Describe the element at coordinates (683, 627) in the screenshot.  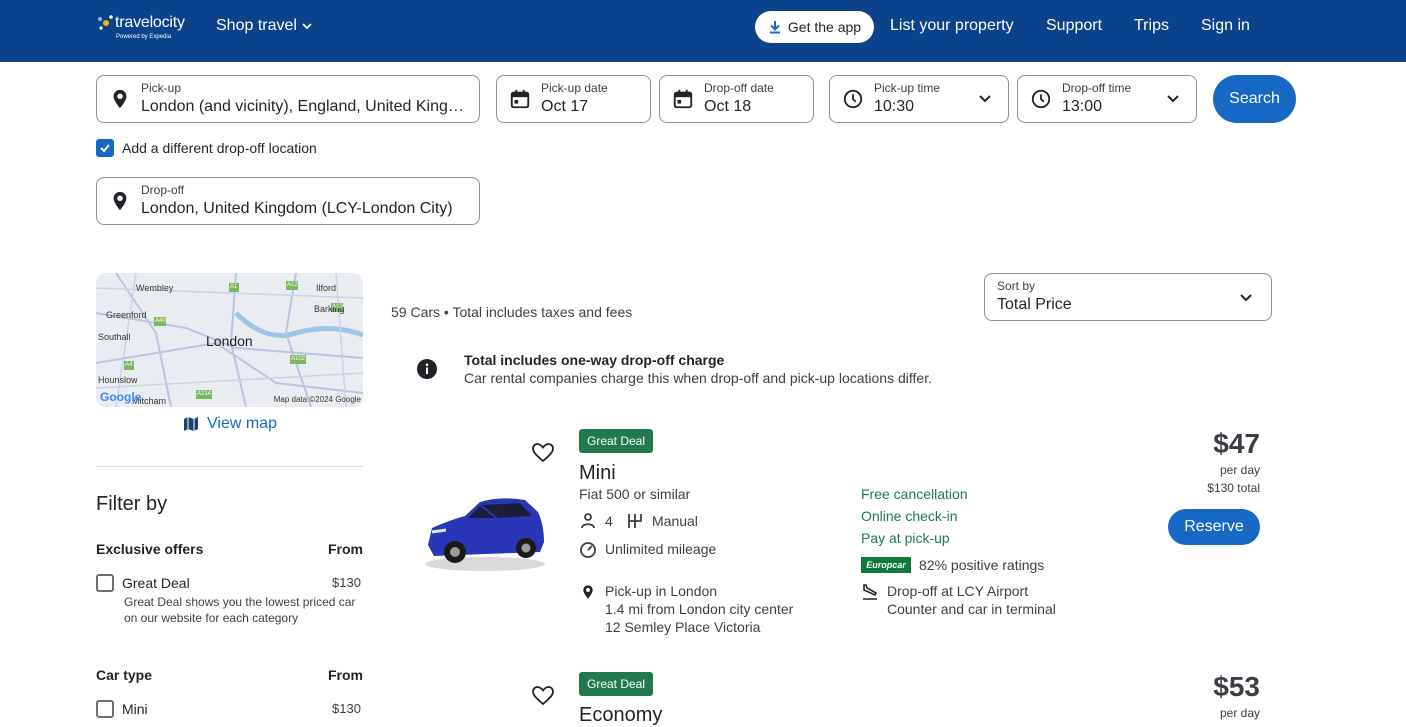
I see `pickup-address: 12 Semley Place Victoria` at that location.